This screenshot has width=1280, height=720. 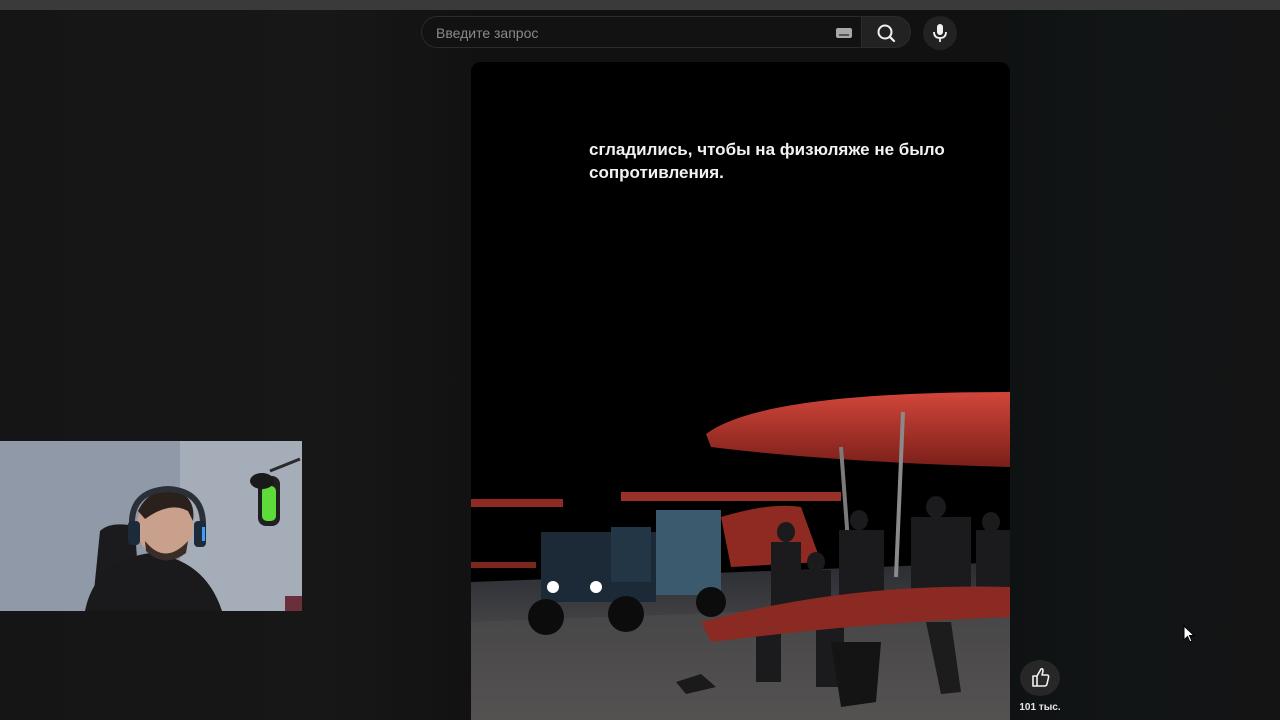 I want to click on like-button, so click(x=1040, y=678).